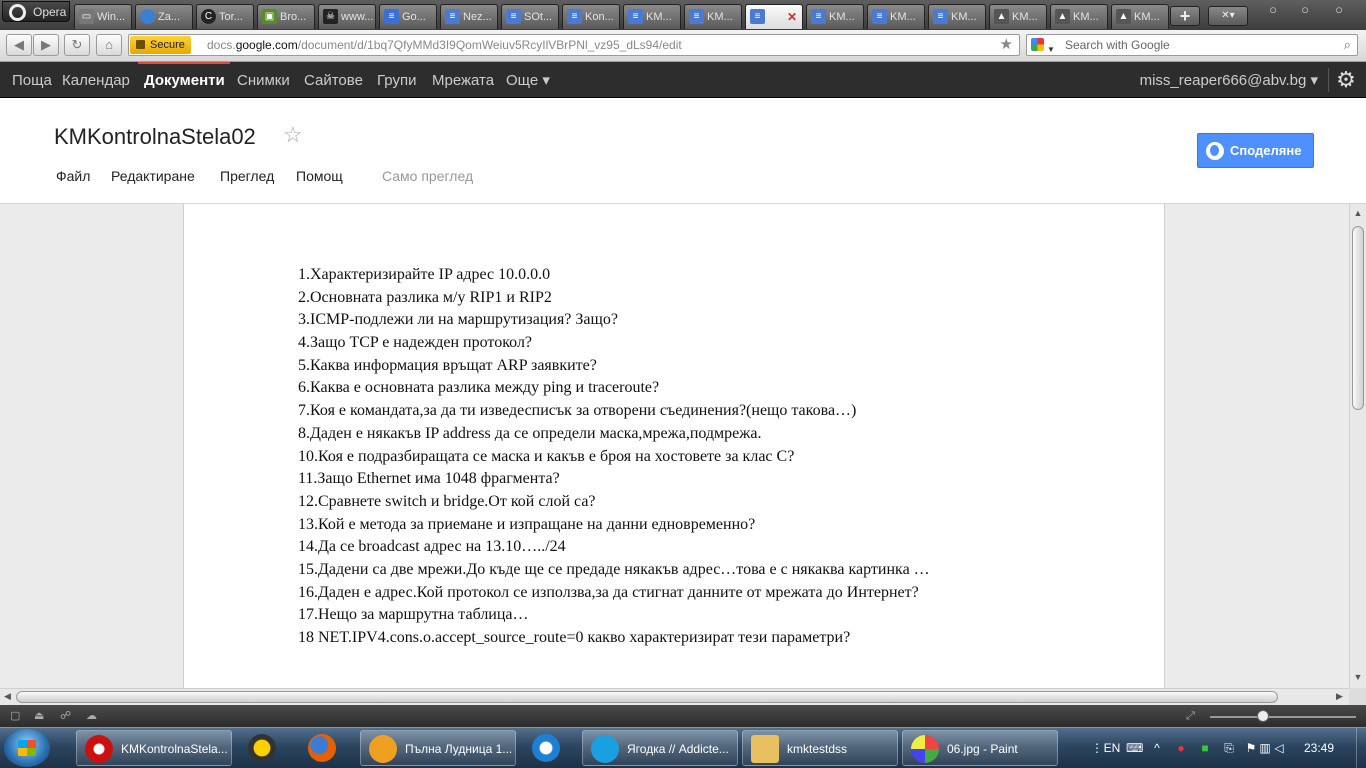  What do you see at coordinates (980, 748) in the screenshot?
I see `taskbar-item-paint: 06.jpg - Paint` at bounding box center [980, 748].